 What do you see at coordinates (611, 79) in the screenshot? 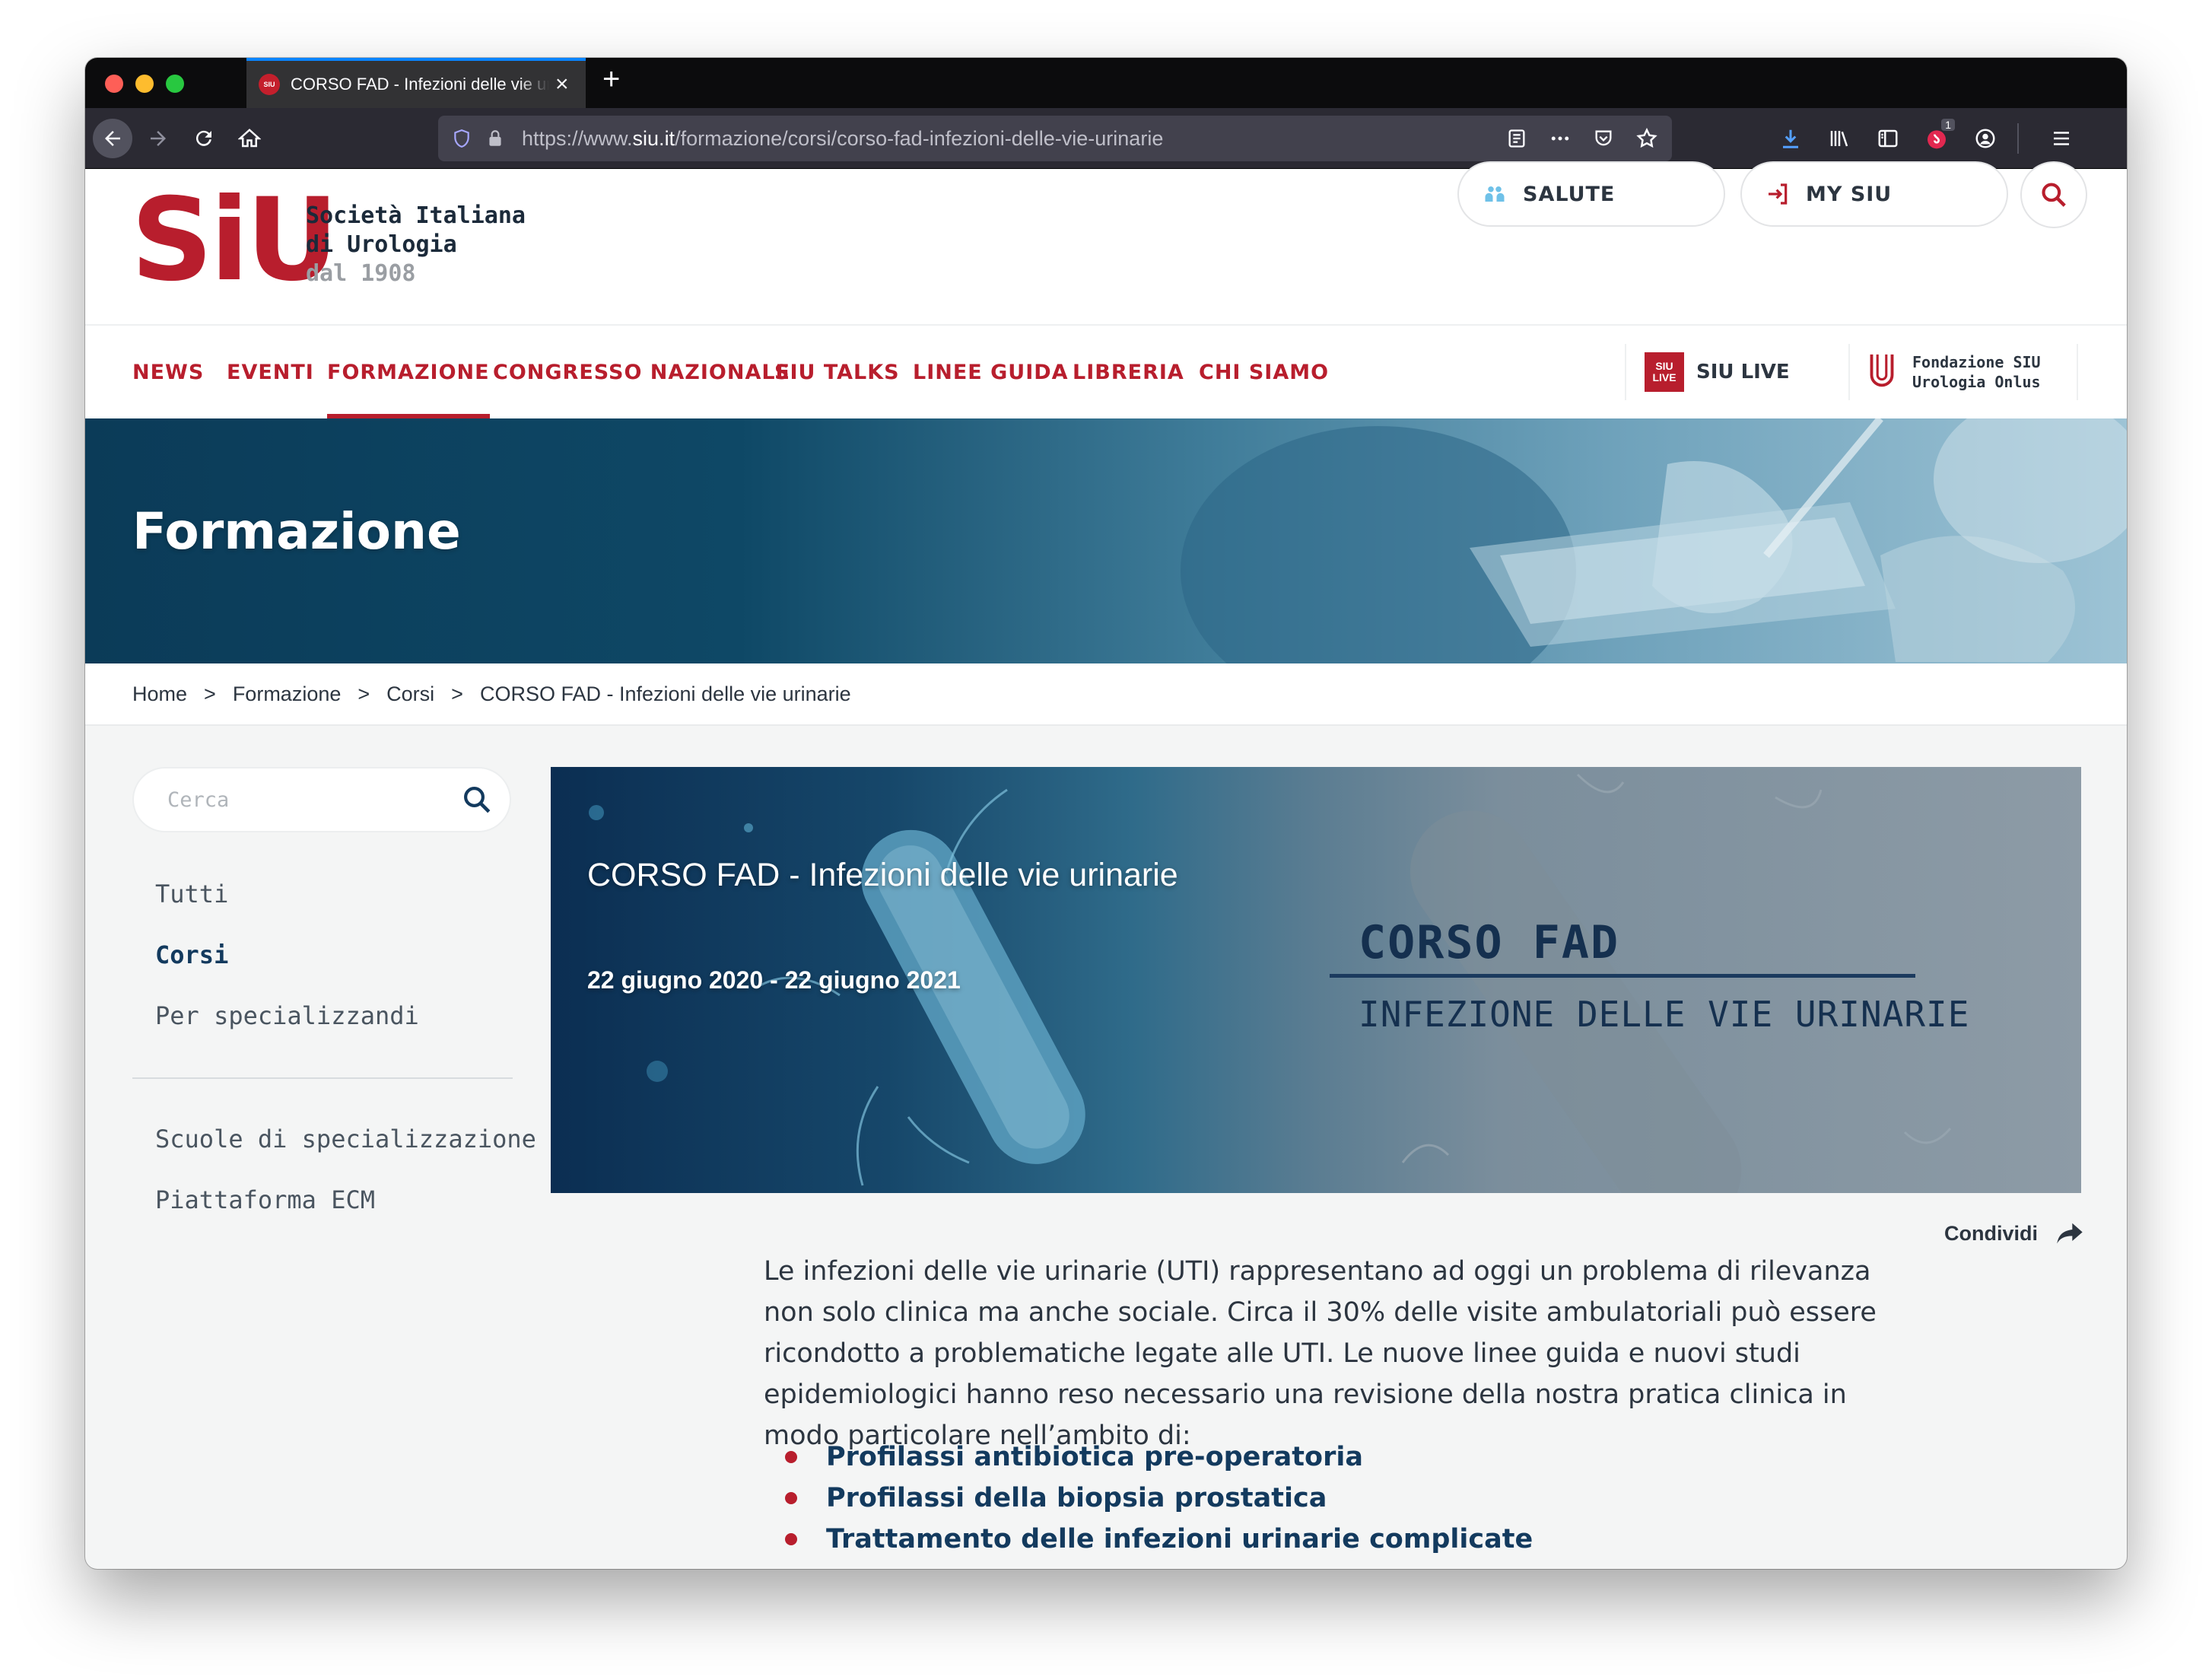
I see `new-tab-icon: +` at bounding box center [611, 79].